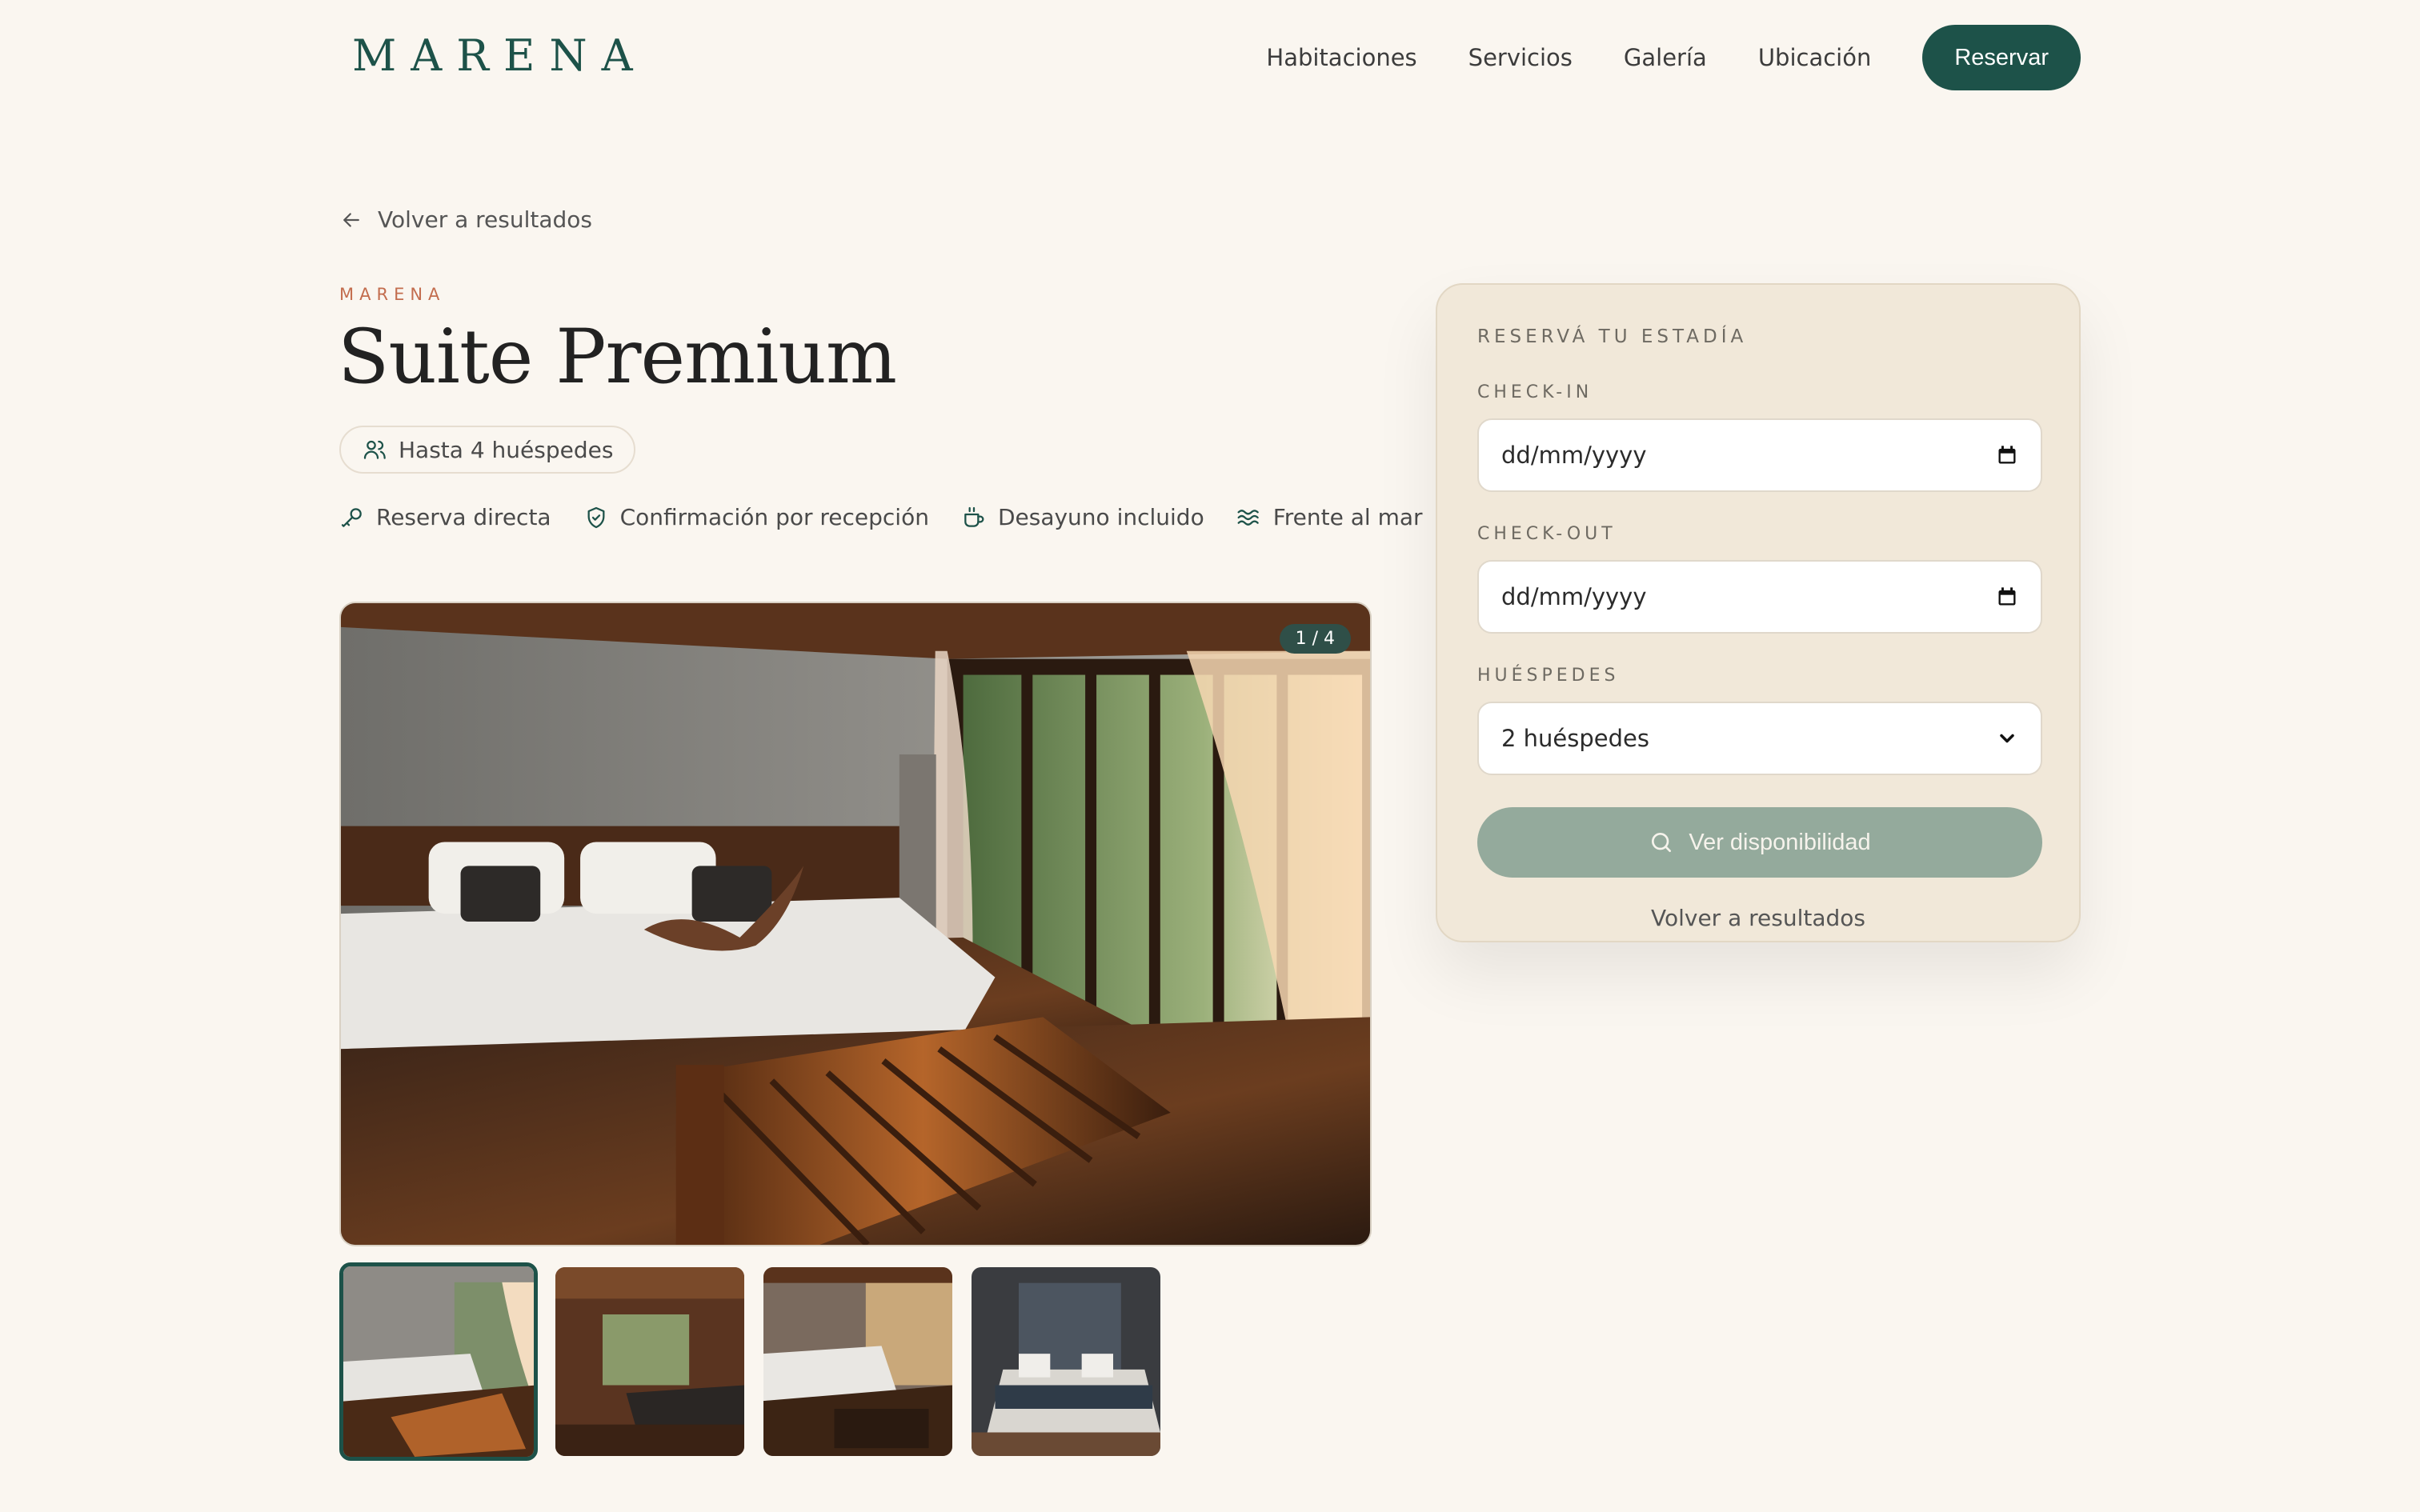 The height and width of the screenshot is (1512, 2420). Describe the element at coordinates (1815, 57) in the screenshot. I see `nav-link-ubicacion: Ubicación` at that location.